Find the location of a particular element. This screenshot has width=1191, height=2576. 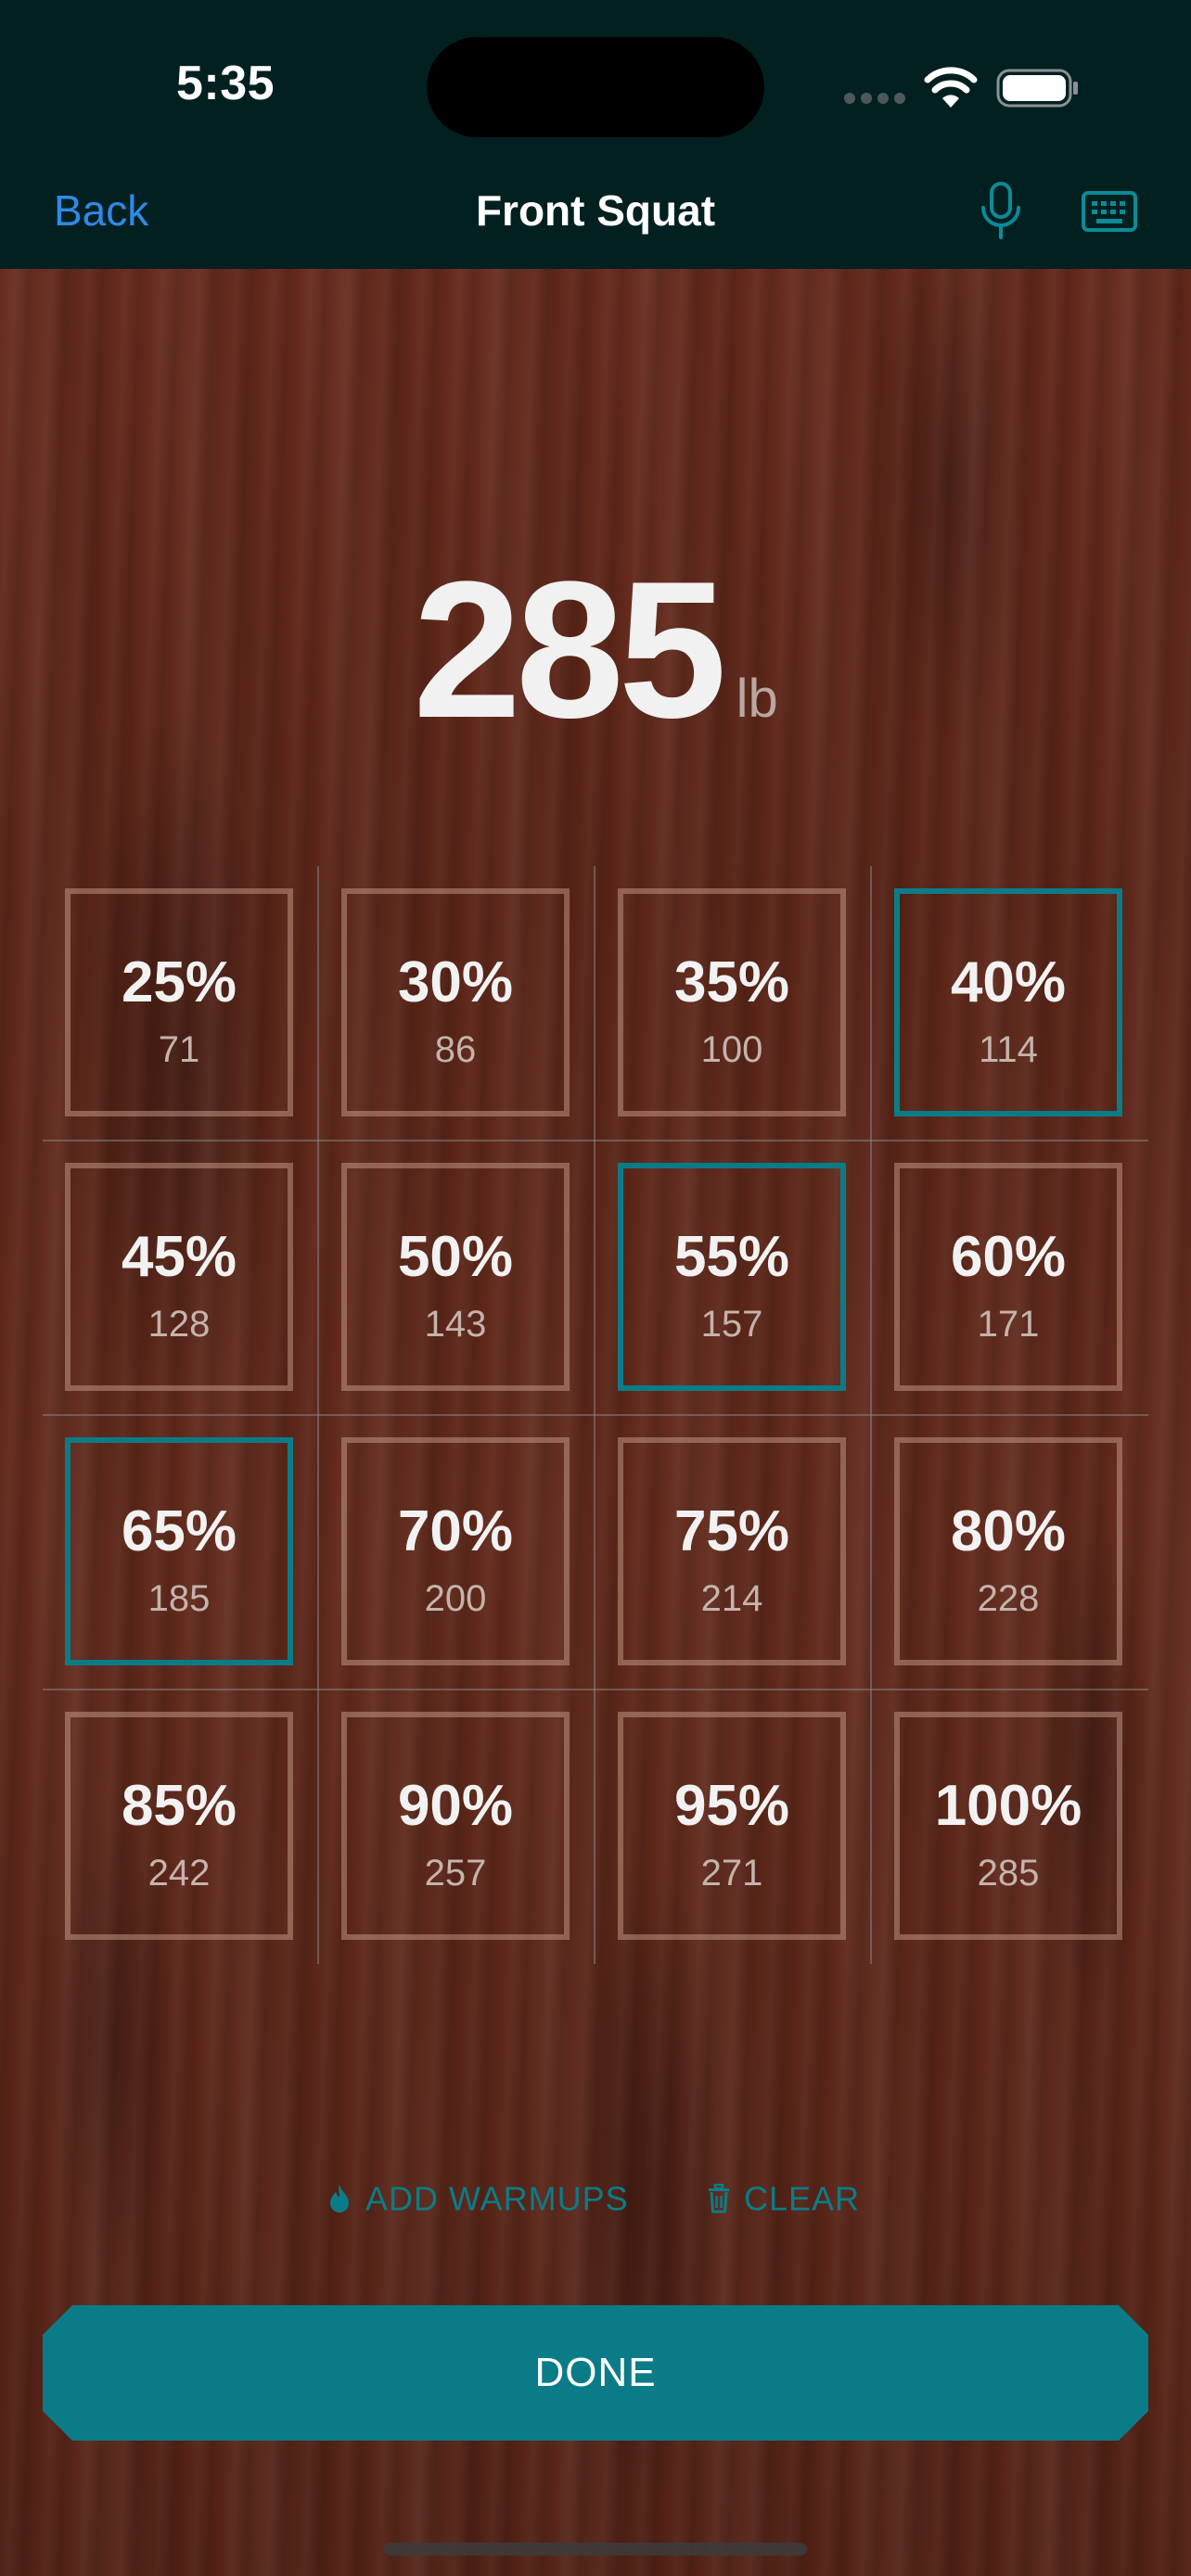

percentage-cell: 95% 271 is located at coordinates (732, 1826).